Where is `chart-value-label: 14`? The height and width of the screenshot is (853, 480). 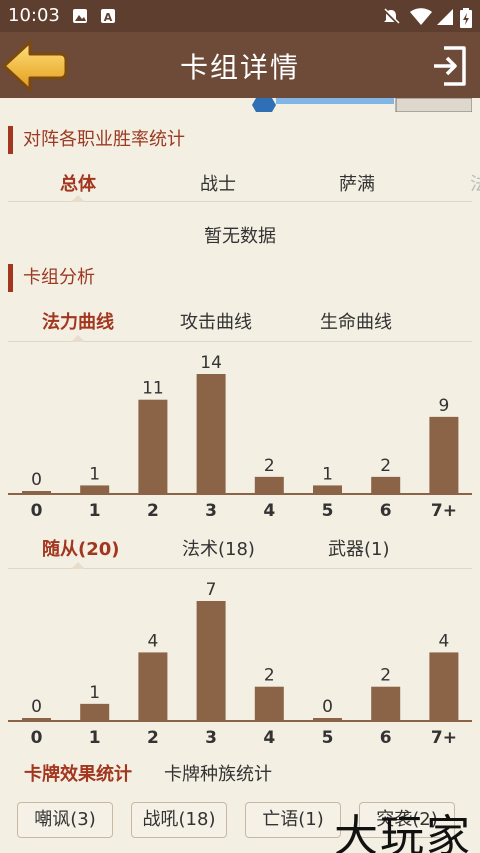
chart-value-label: 14 is located at coordinates (211, 363).